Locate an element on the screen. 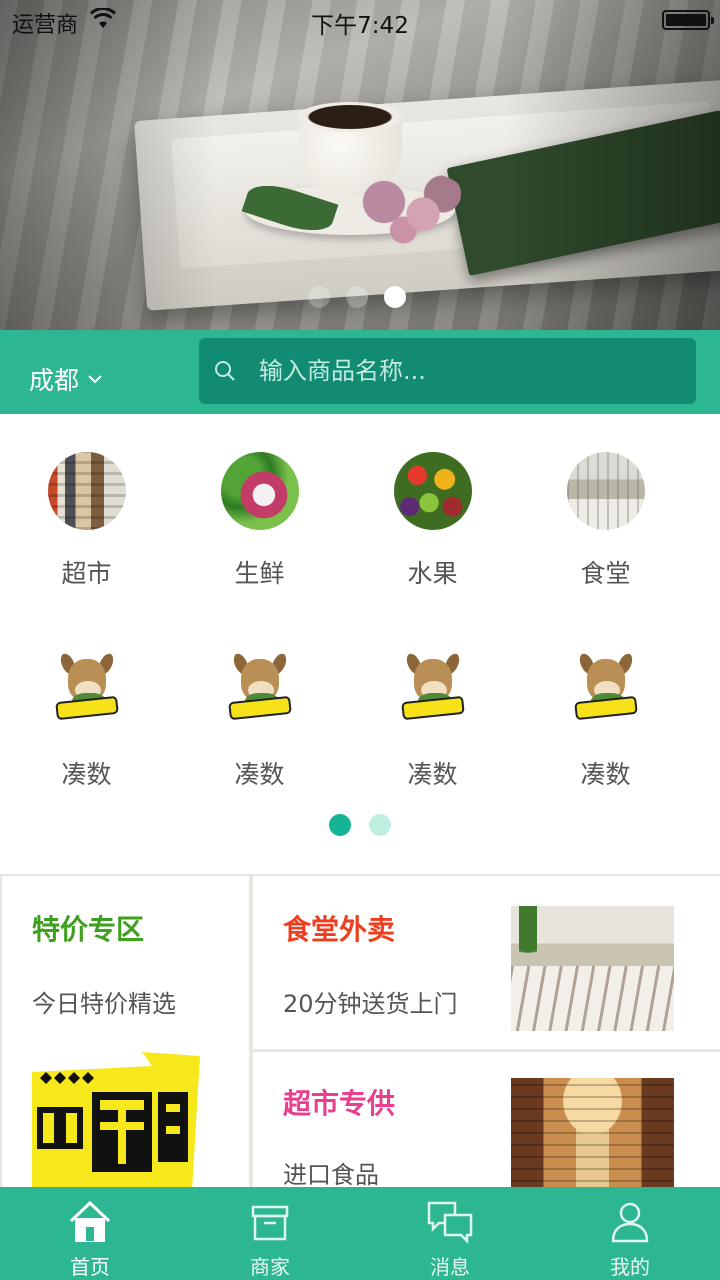  status-time: 下午7:42 is located at coordinates (360, 26).